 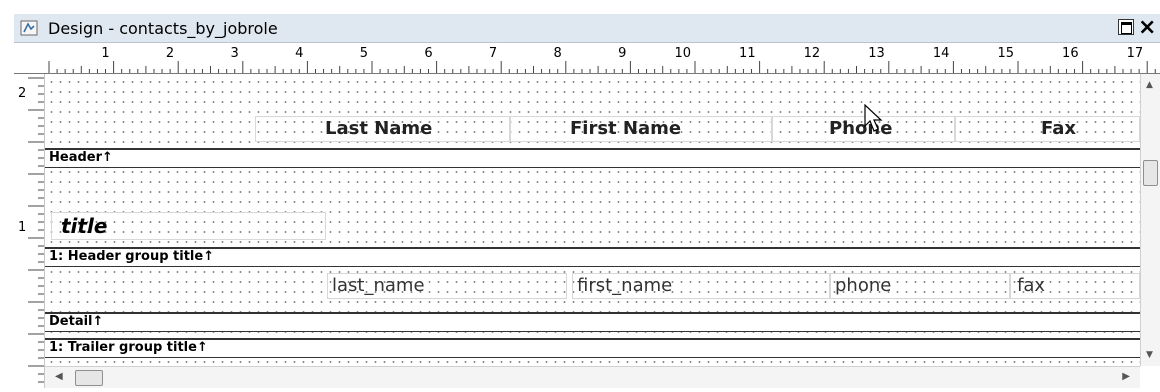 What do you see at coordinates (592, 377) in the screenshot?
I see `horizontal-scrollbar: ◀ ▶` at bounding box center [592, 377].